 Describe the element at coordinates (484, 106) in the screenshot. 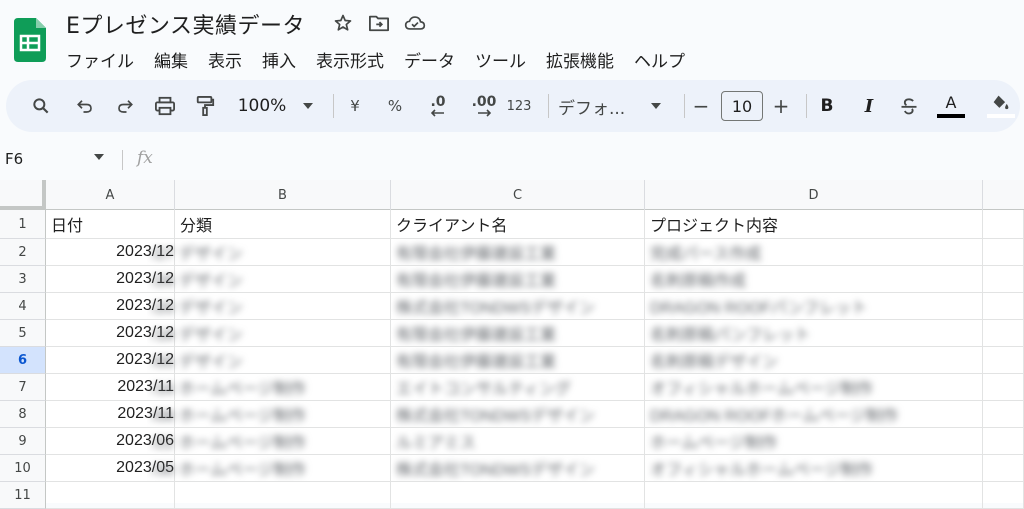

I see `increase-decimal-button: .00` at that location.